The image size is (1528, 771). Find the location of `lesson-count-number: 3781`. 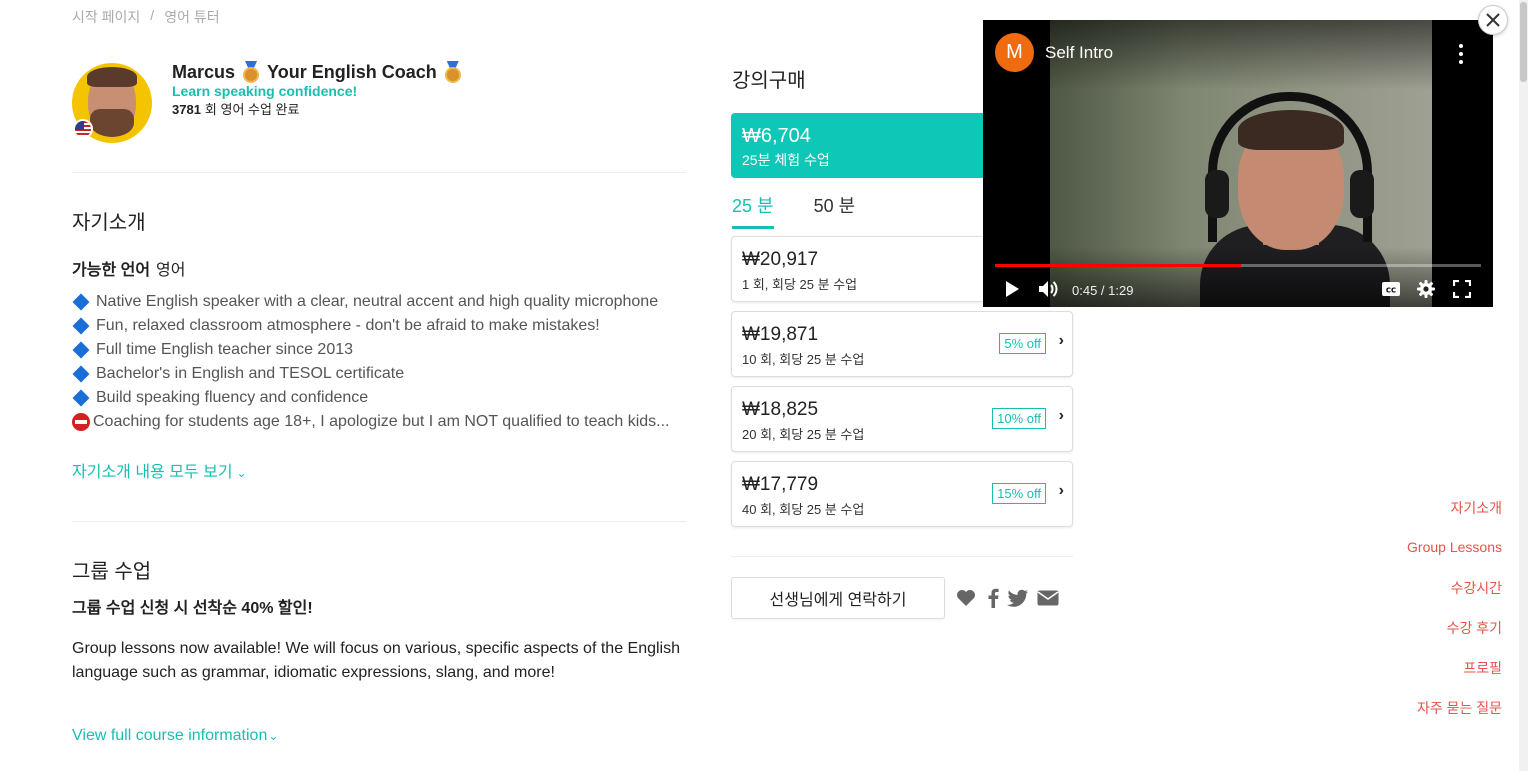

lesson-count-number: 3781 is located at coordinates (186, 109).